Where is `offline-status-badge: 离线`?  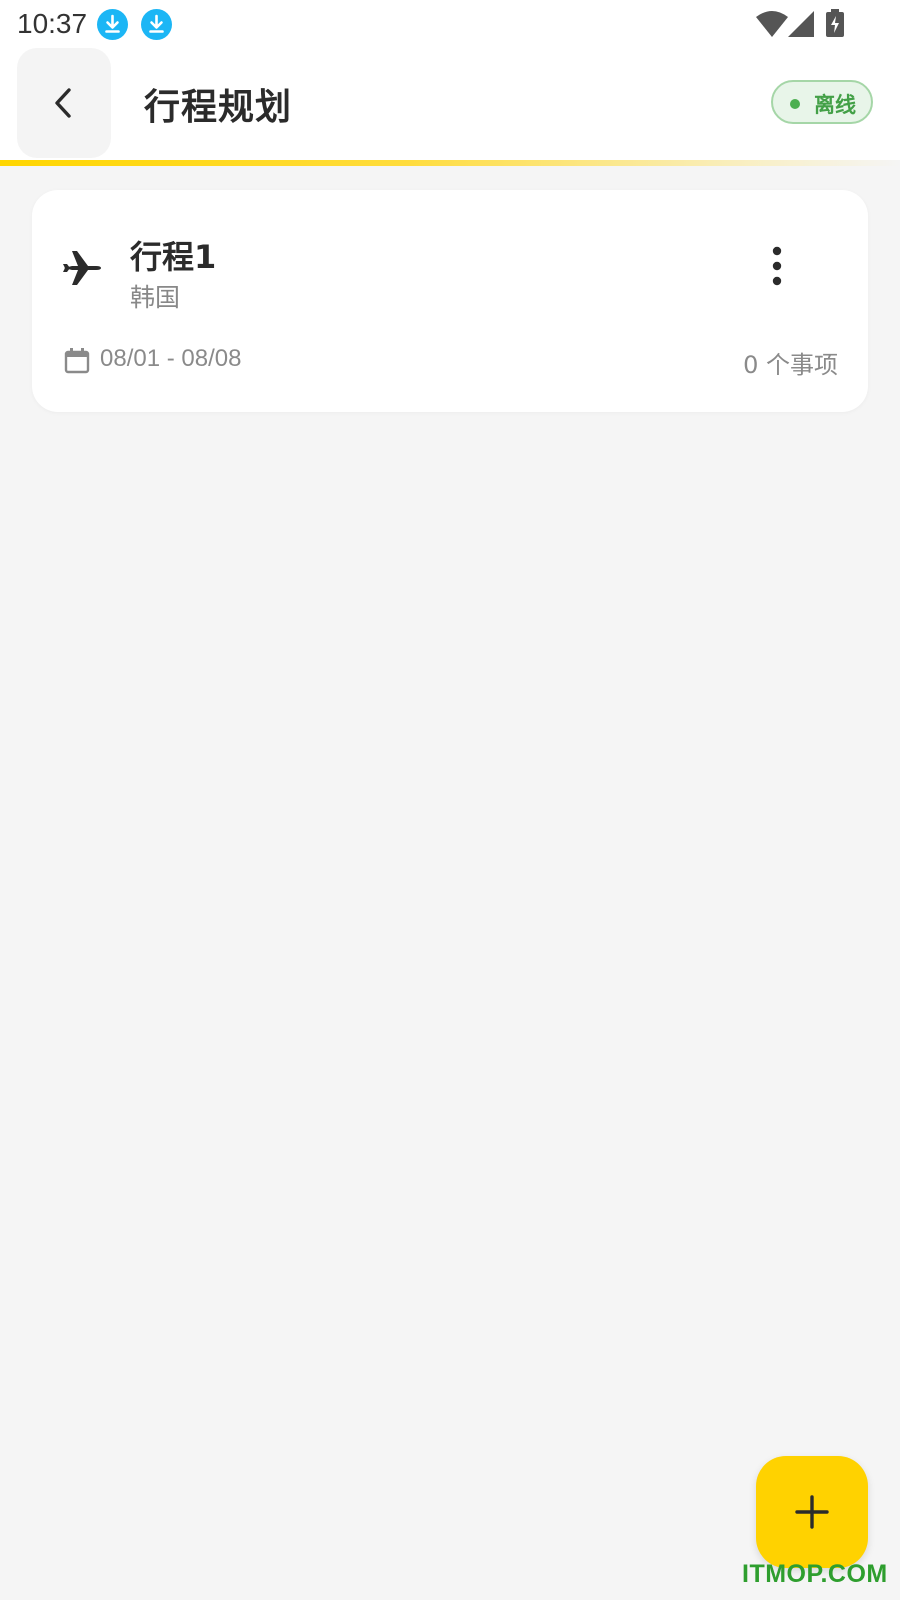
offline-status-badge: 离线 is located at coordinates (822, 102).